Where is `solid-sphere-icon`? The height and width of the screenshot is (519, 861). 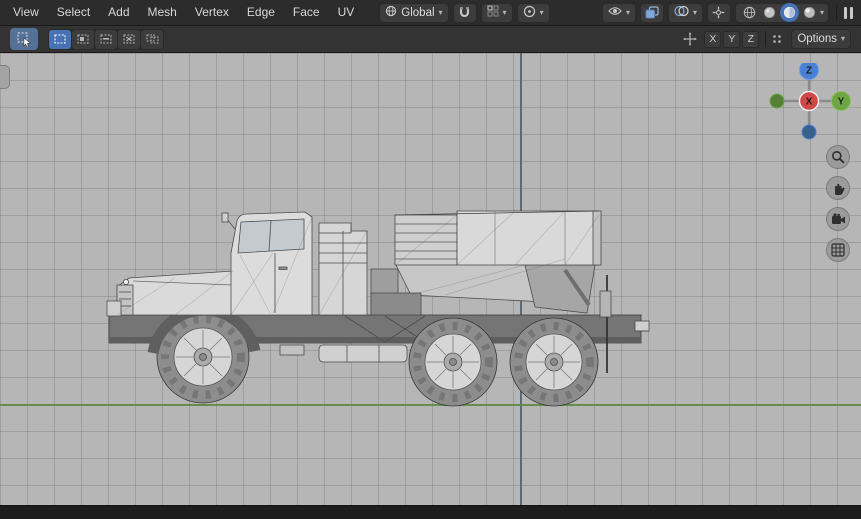 solid-sphere-icon is located at coordinates (769, 12).